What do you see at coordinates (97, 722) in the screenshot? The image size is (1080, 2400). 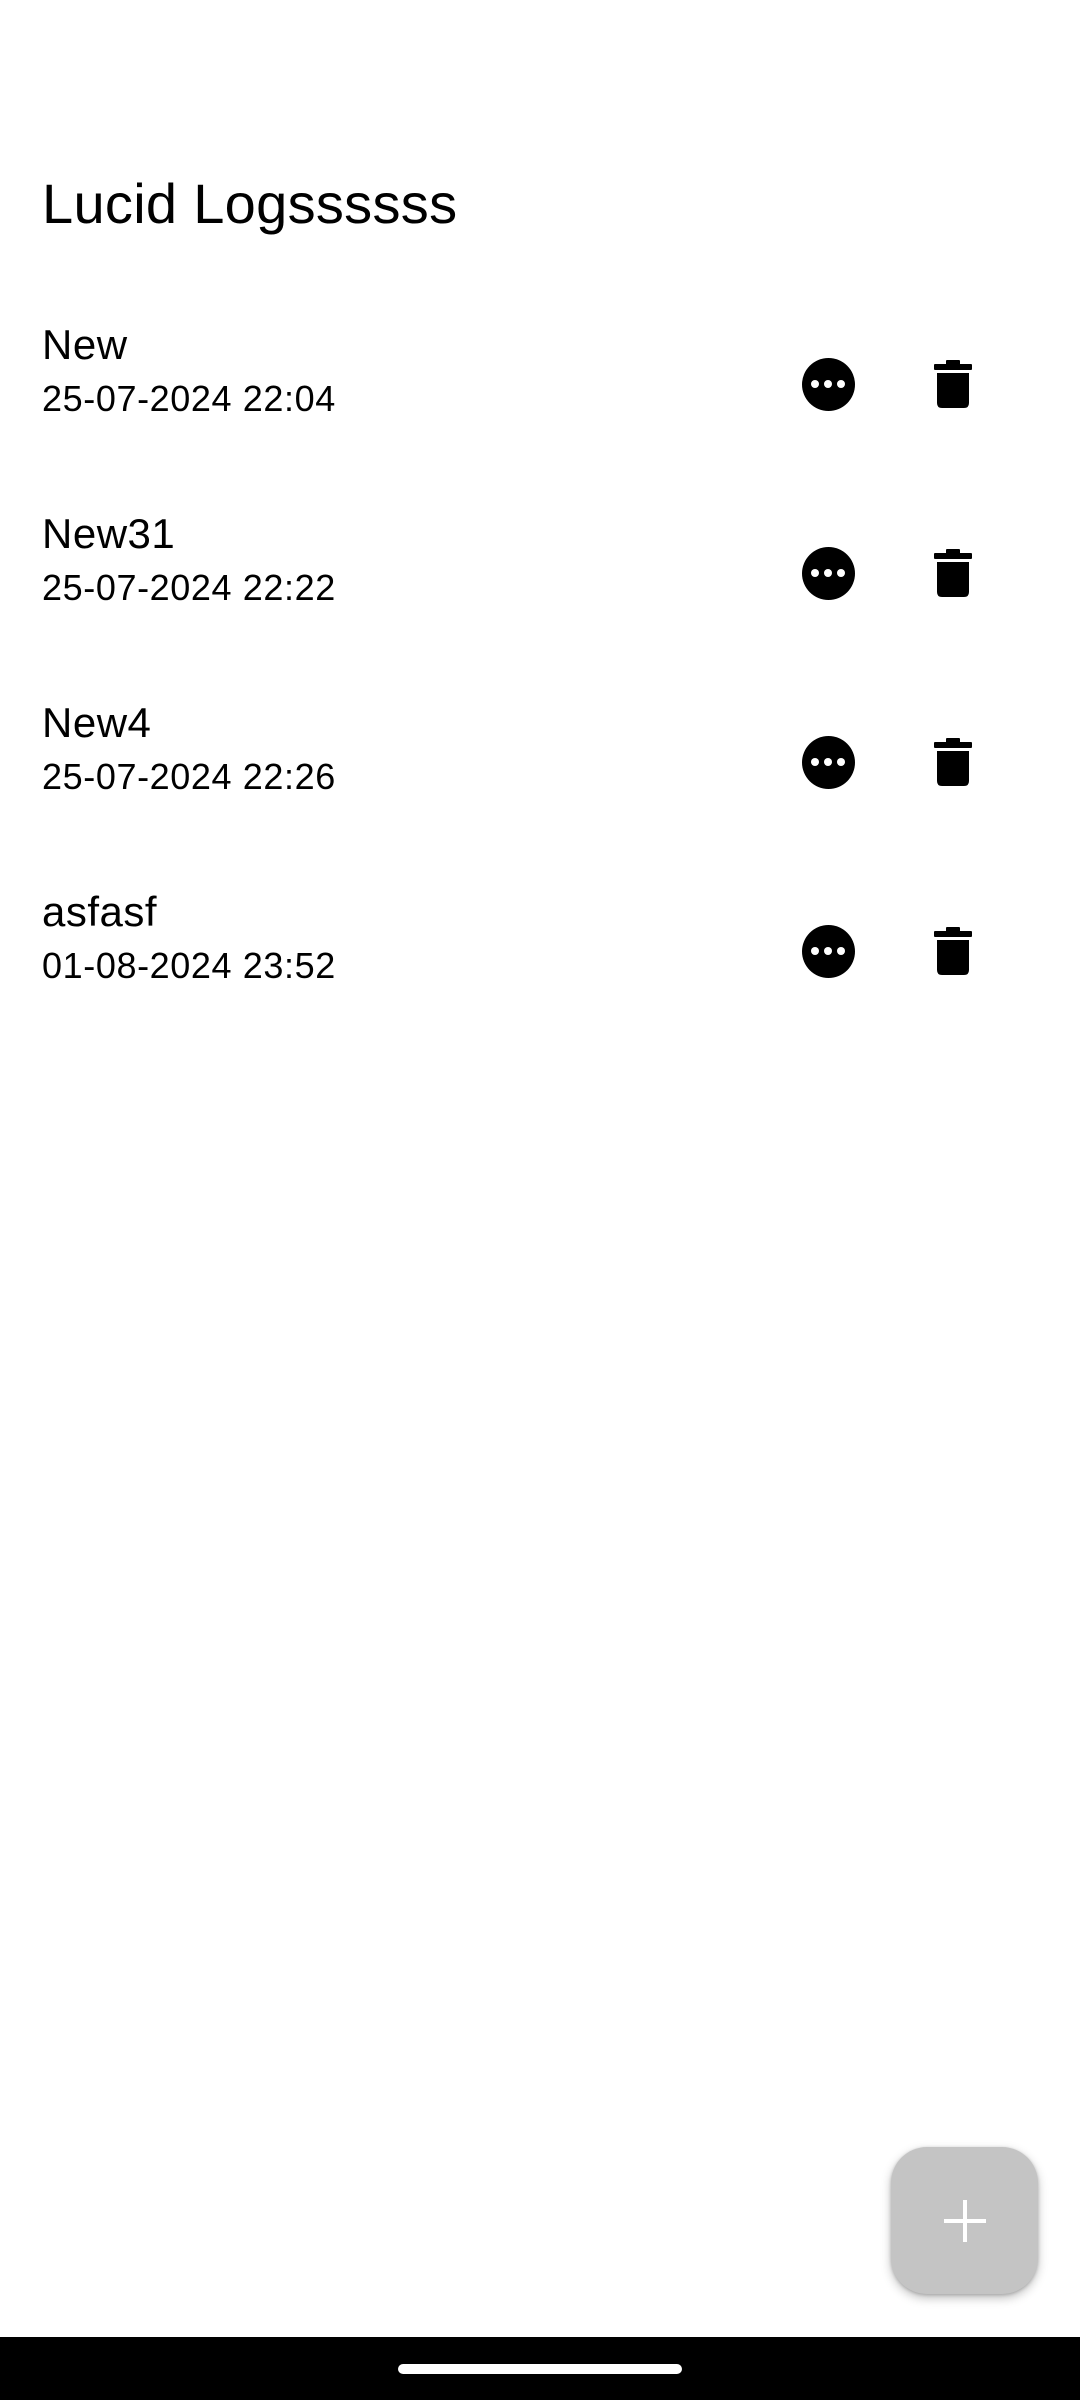 I see `log-name: New4` at bounding box center [97, 722].